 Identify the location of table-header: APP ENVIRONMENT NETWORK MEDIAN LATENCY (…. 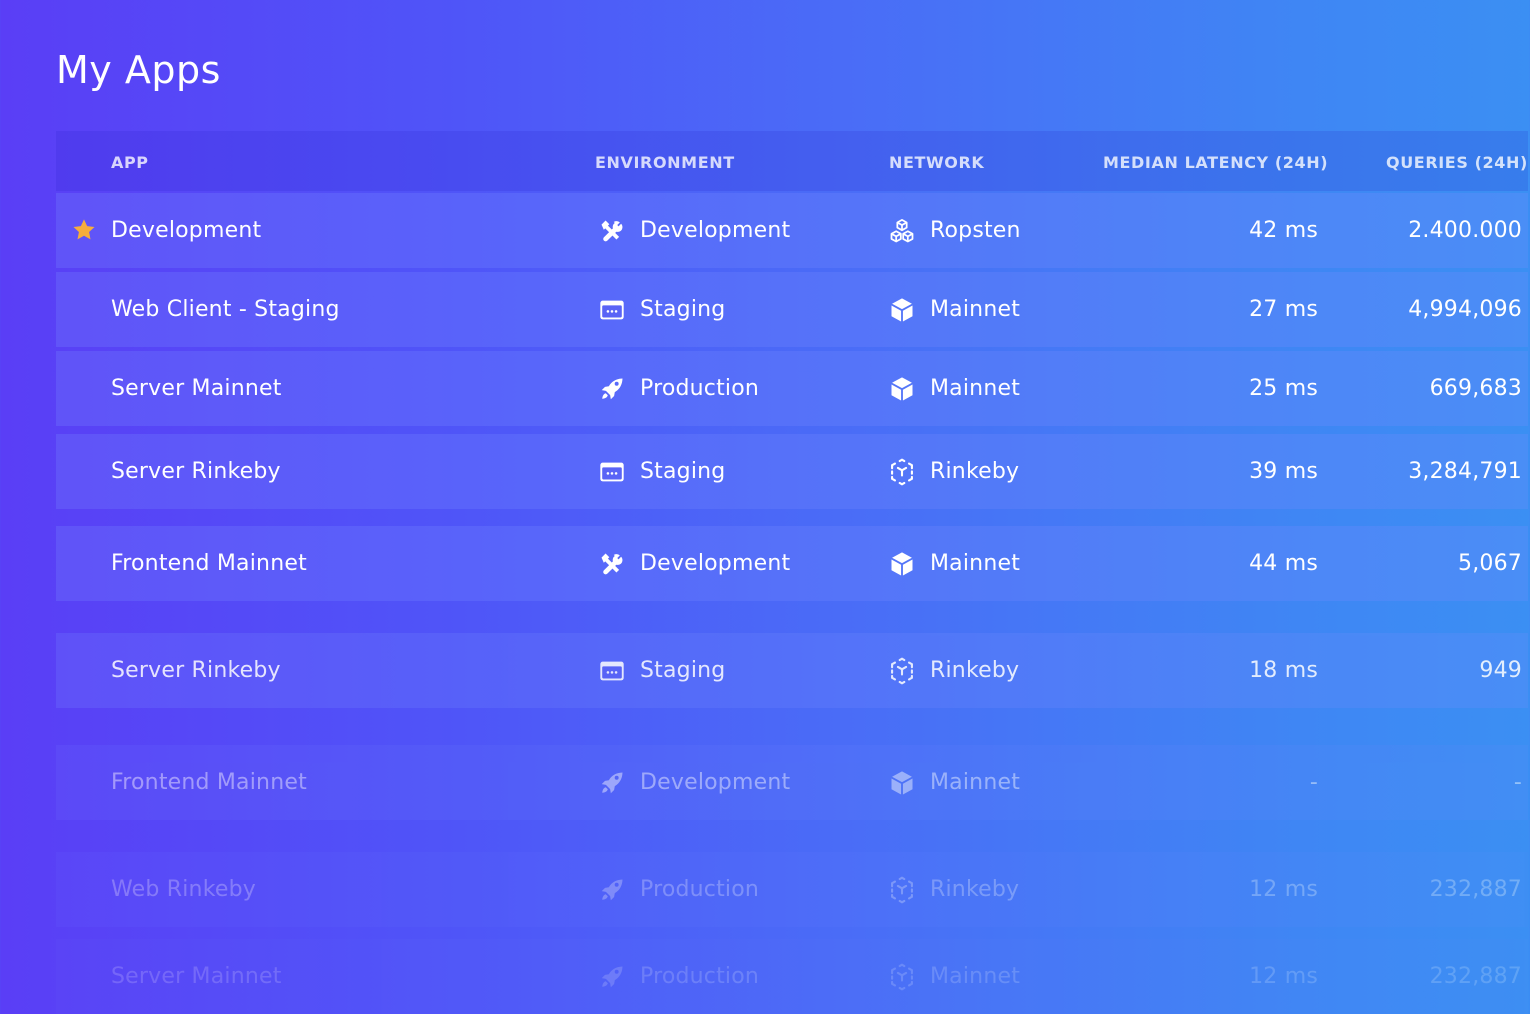
(792, 161).